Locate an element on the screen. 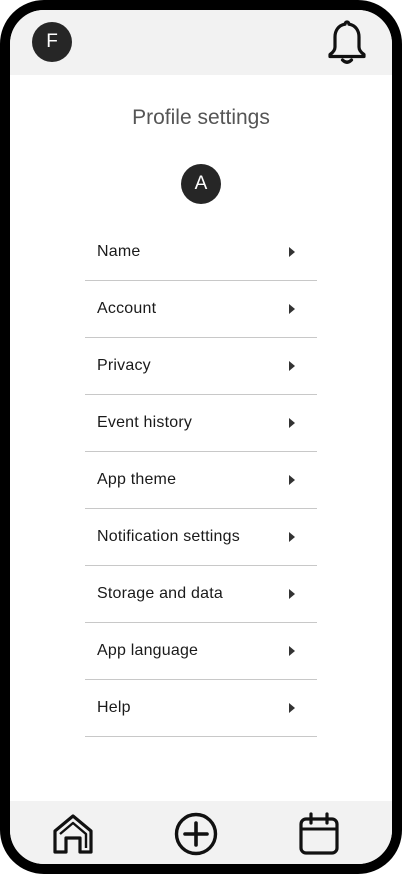 The width and height of the screenshot is (402, 874). settings-item-label: Account is located at coordinates (127, 308).